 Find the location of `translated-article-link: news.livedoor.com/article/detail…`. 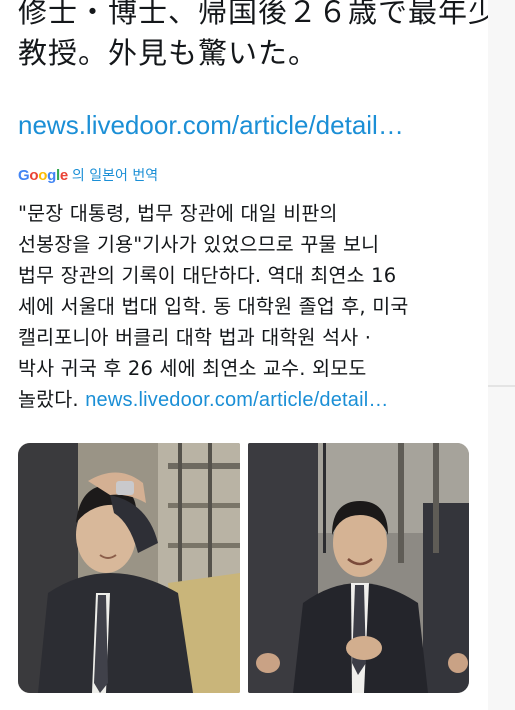

translated-article-link: news.livedoor.com/article/detail… is located at coordinates (236, 400).